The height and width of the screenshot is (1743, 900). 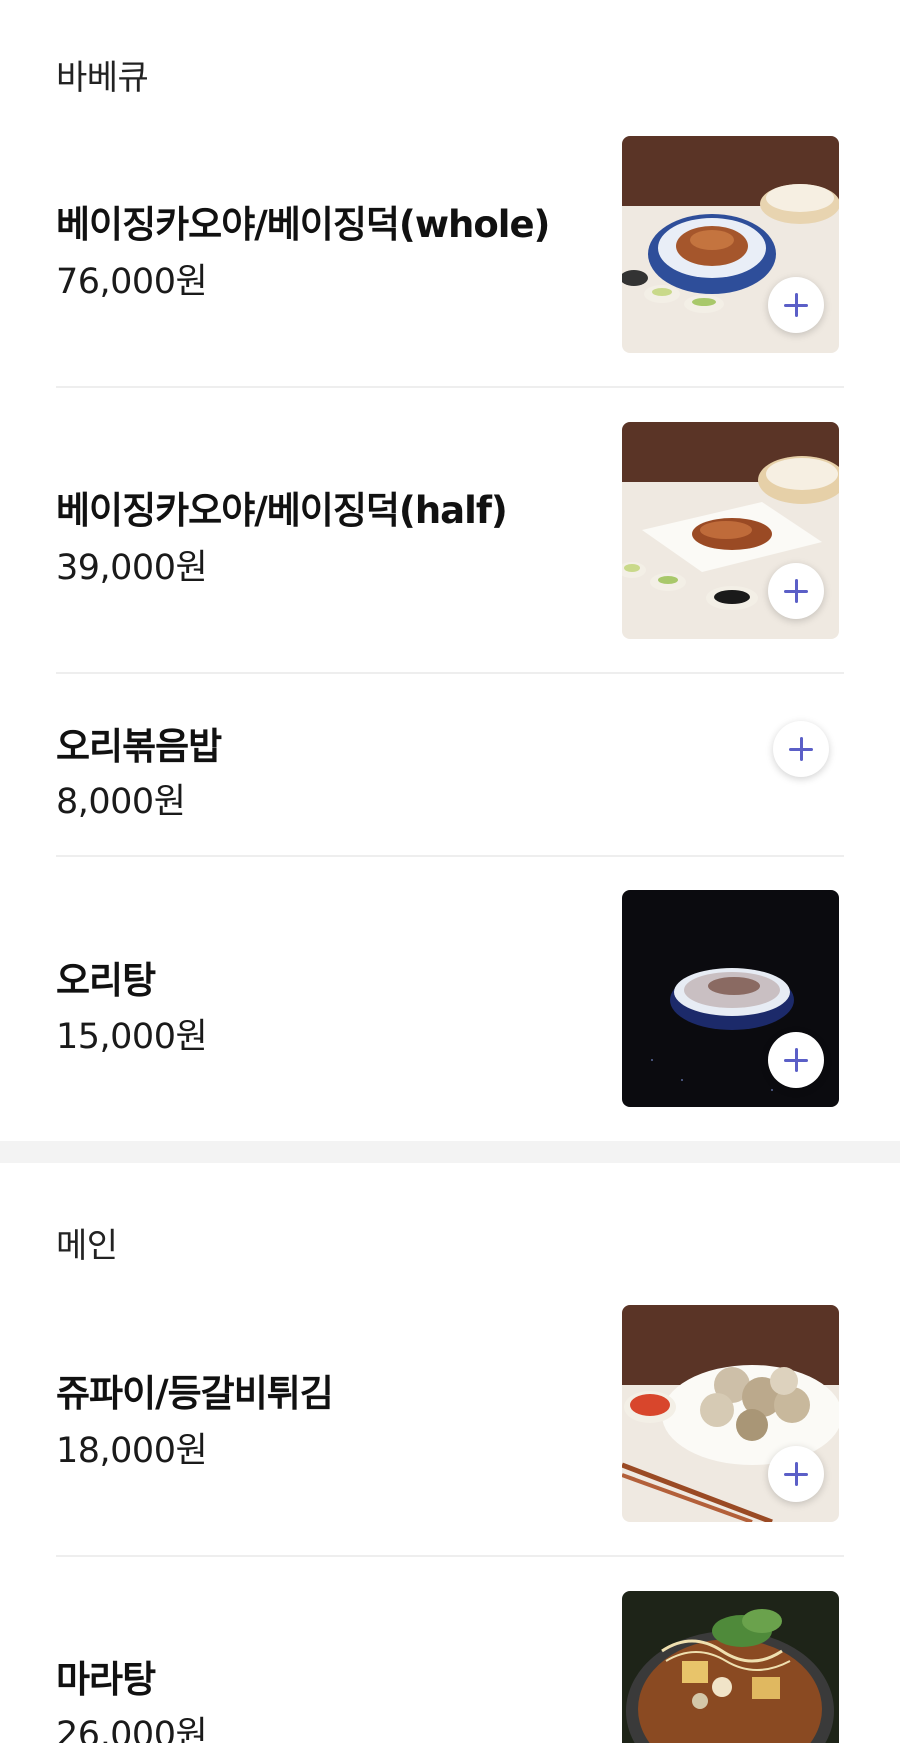 I want to click on menu-item-price: 8,000원, so click(x=121, y=802).